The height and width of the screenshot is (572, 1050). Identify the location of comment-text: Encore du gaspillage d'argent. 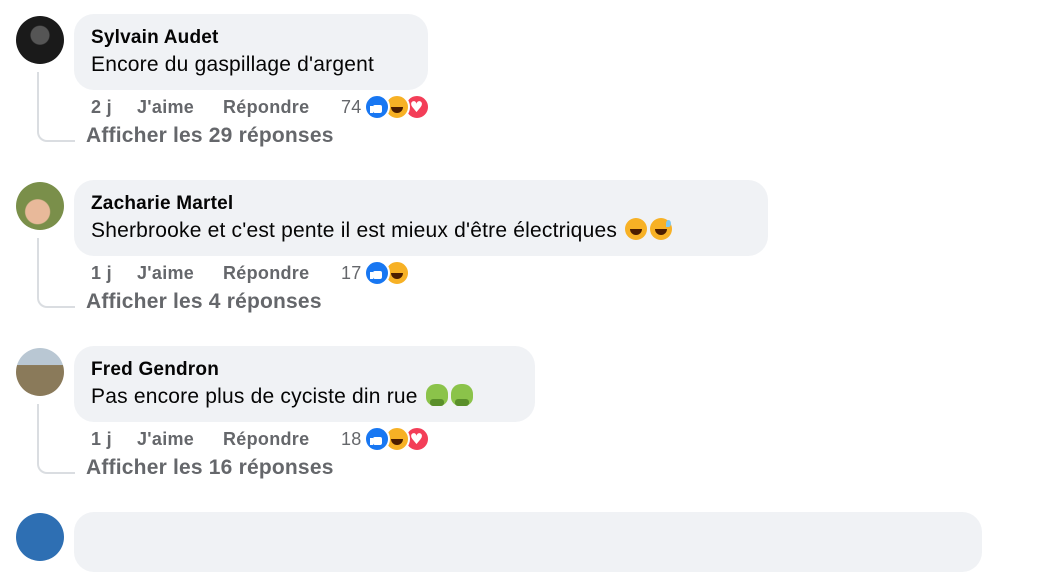
(233, 64).